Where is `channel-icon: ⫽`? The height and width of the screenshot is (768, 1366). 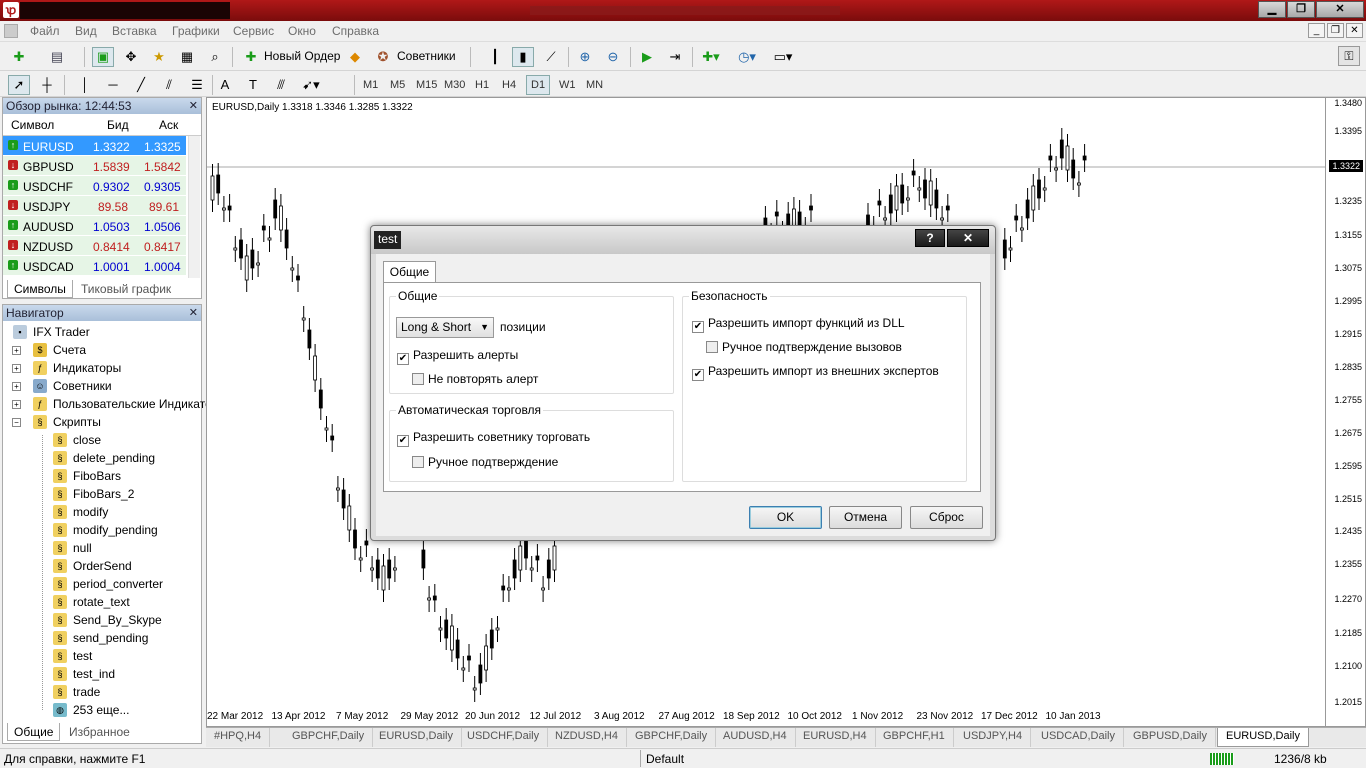
channel-icon: ⫽ is located at coordinates (169, 85).